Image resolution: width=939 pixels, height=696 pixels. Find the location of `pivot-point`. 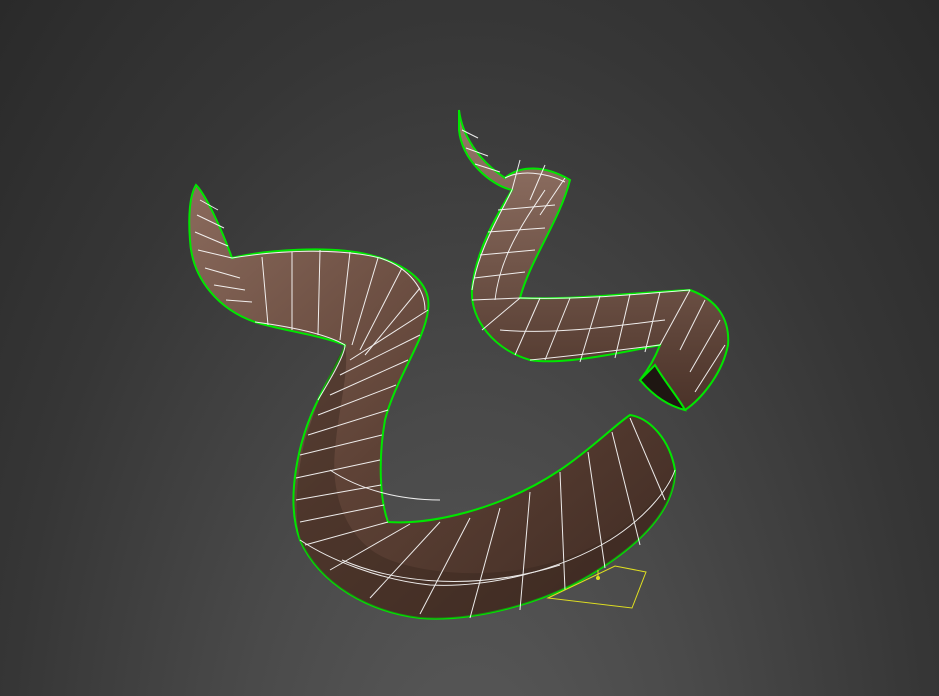

pivot-point is located at coordinates (598, 578).